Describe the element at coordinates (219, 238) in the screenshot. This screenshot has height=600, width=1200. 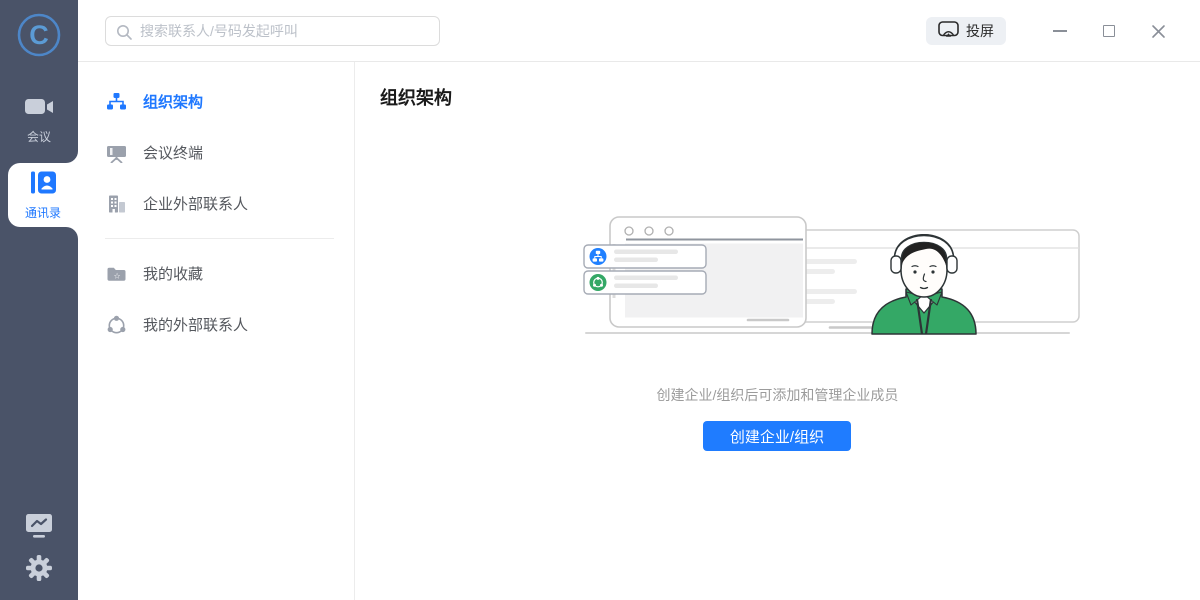
I see `nav-divider` at that location.